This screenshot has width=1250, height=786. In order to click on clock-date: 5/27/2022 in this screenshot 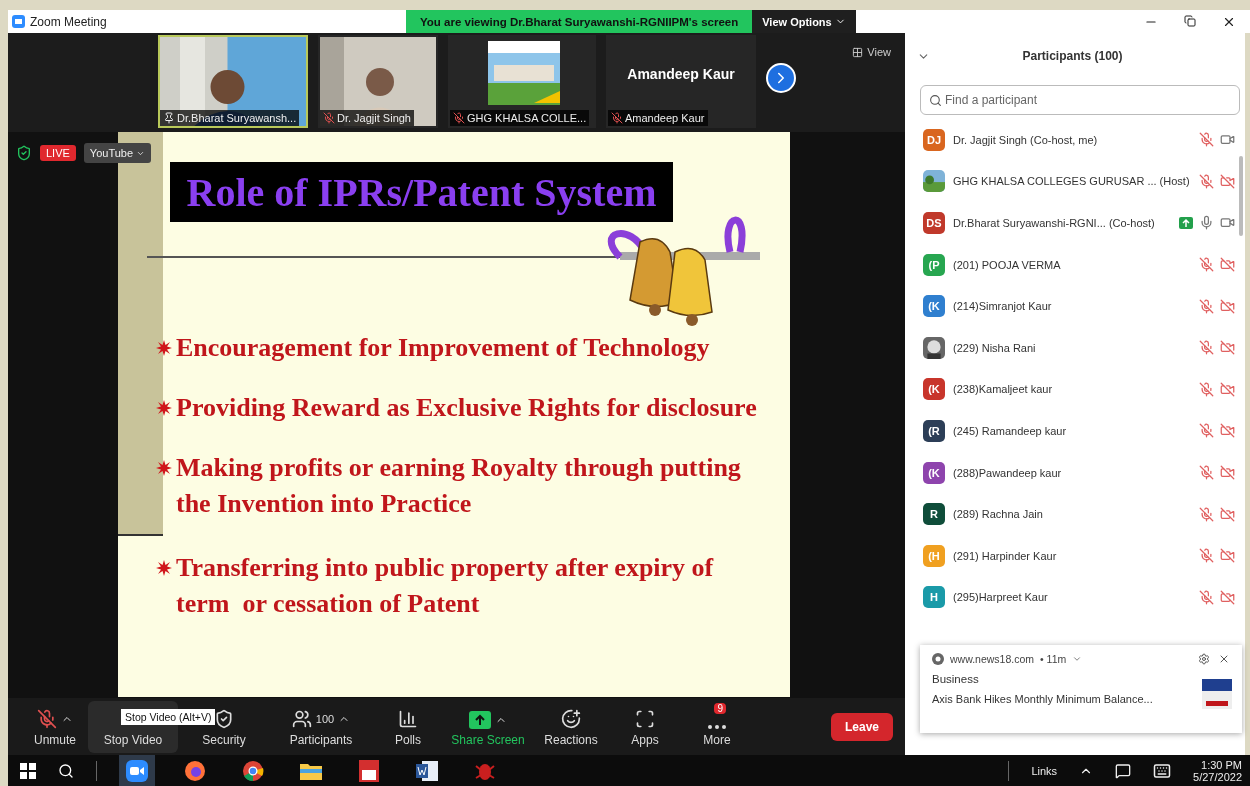, I will do `click(1217, 776)`.